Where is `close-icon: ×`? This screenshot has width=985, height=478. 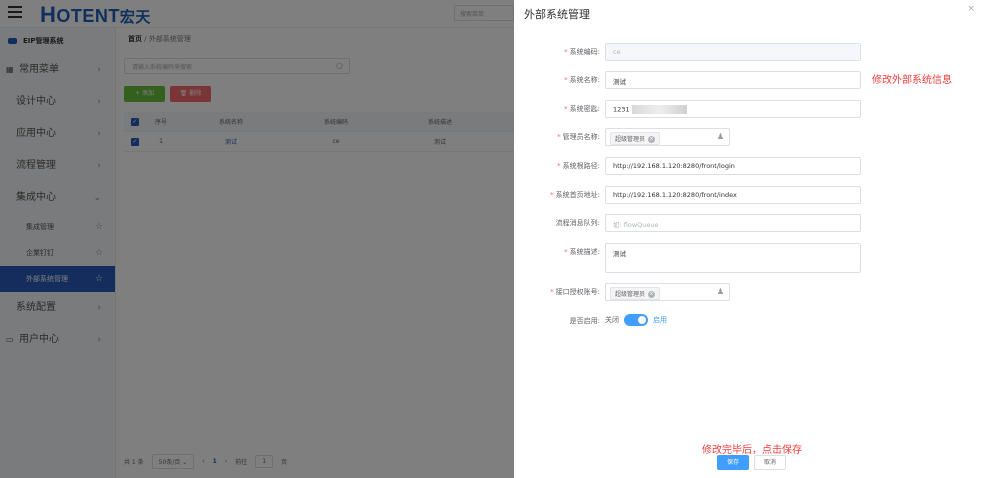
close-icon: × is located at coordinates (971, 9).